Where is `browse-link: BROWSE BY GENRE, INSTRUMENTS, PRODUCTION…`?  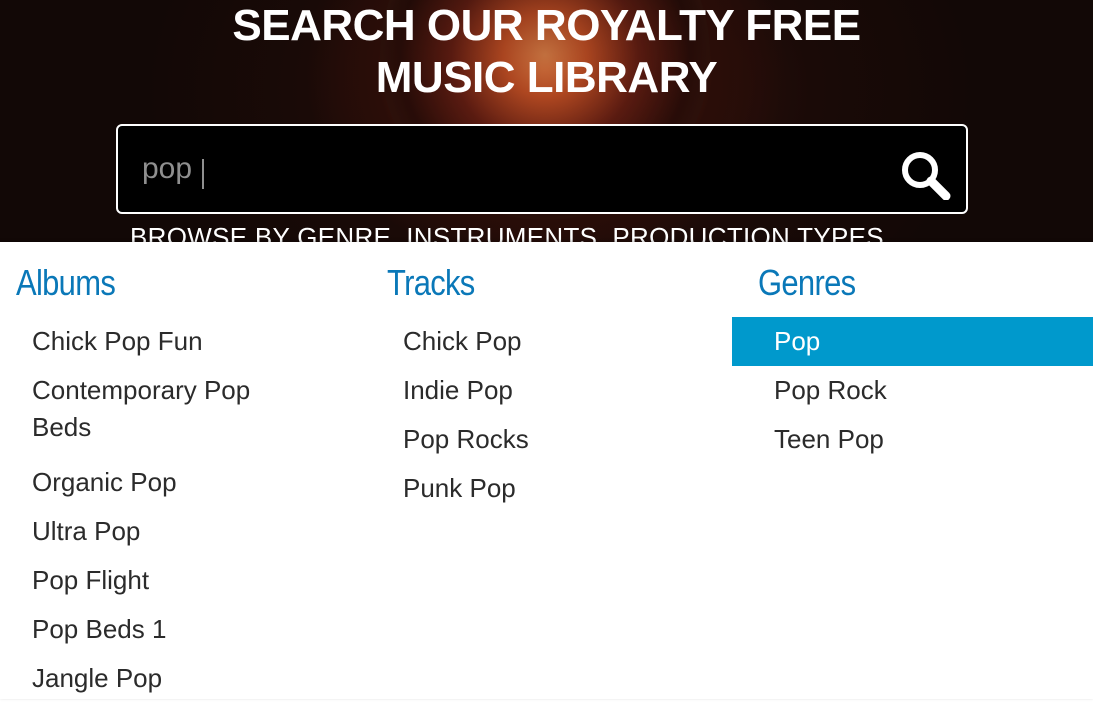 browse-link: BROWSE BY GENRE, INSTRUMENTS, PRODUCTION… is located at coordinates (507, 232).